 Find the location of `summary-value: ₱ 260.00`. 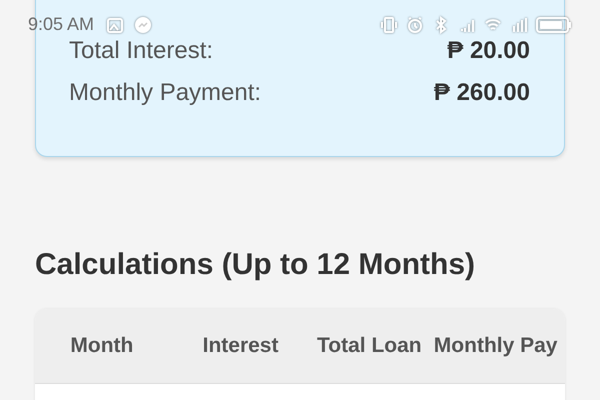

summary-value: ₱ 260.00 is located at coordinates (482, 93).